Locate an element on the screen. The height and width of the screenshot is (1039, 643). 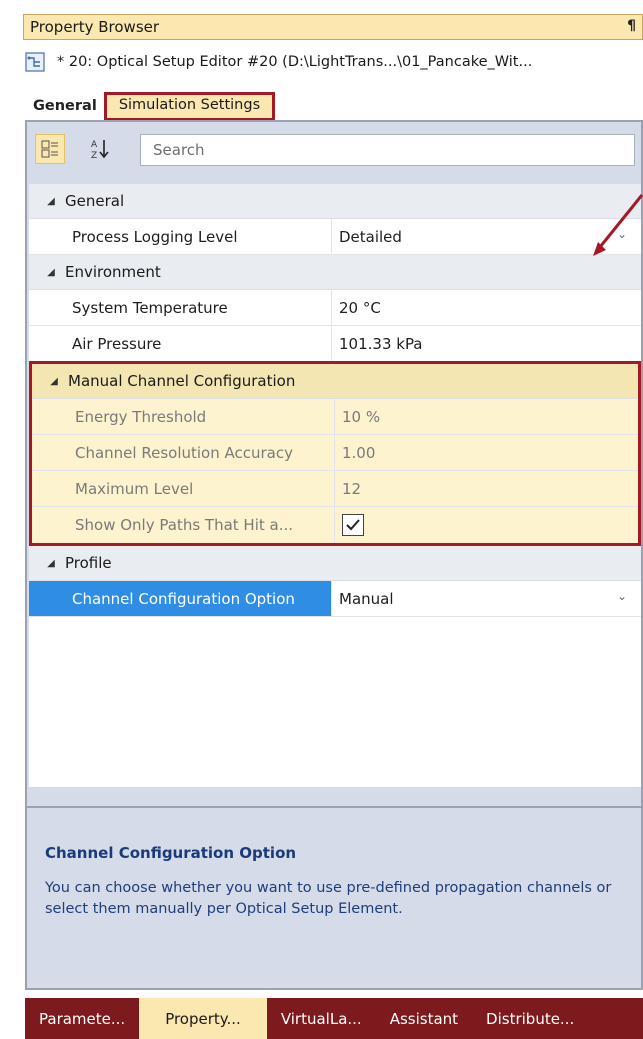
channel-configuration-option-dropdown: Manual ⌄ is located at coordinates (486, 598).